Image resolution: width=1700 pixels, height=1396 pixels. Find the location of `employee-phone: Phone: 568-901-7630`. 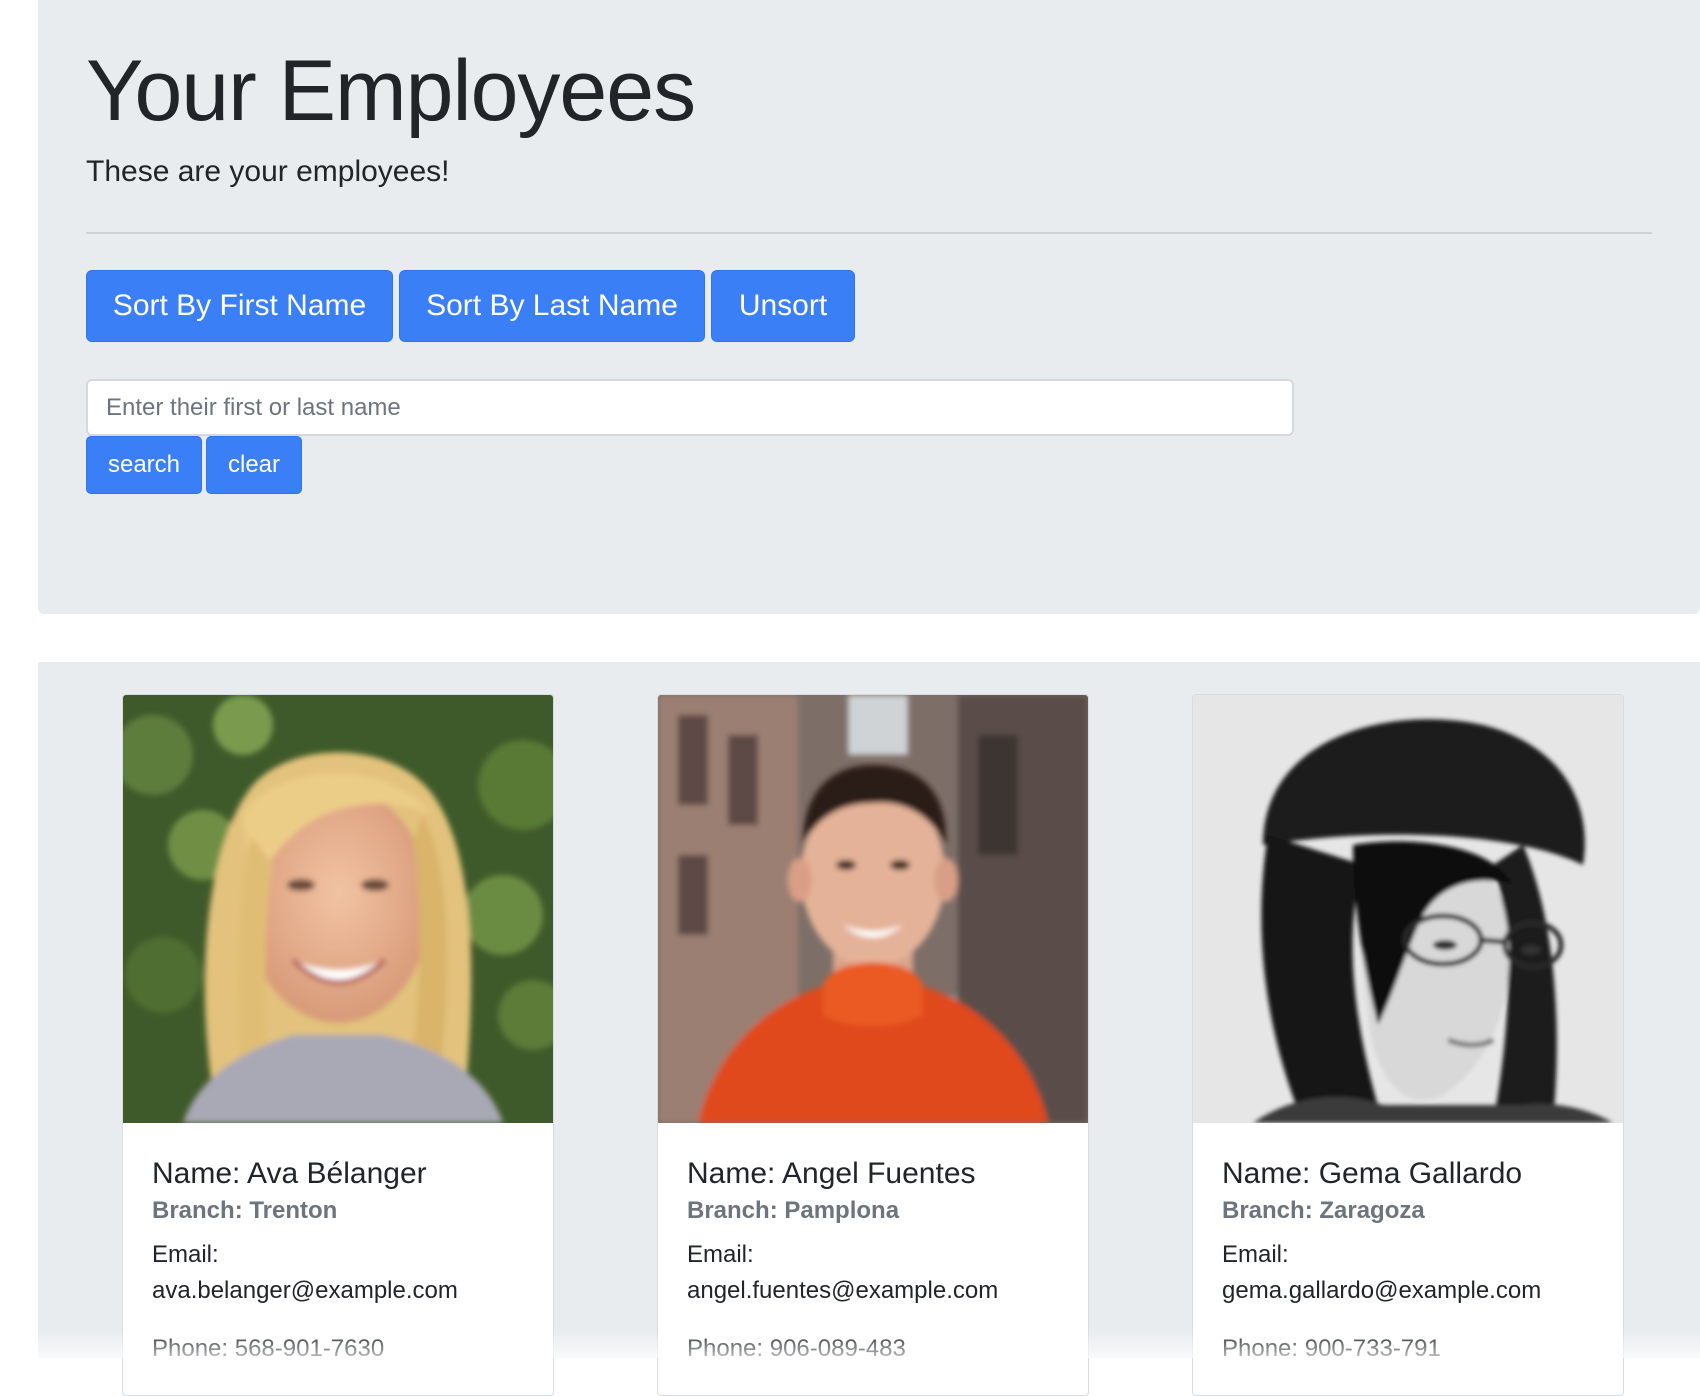

employee-phone: Phone: 568-901-7630 is located at coordinates (268, 1348).